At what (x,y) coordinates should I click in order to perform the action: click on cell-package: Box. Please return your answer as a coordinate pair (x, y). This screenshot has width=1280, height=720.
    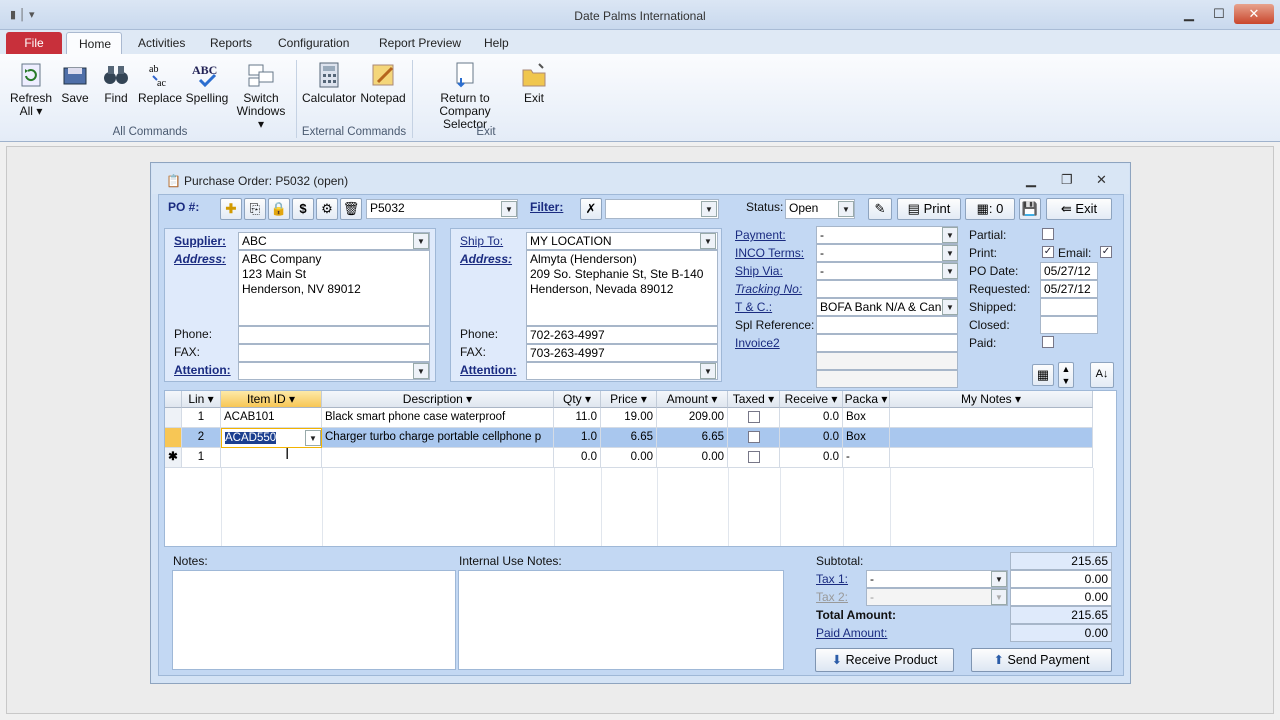
    Looking at the image, I should click on (866, 418).